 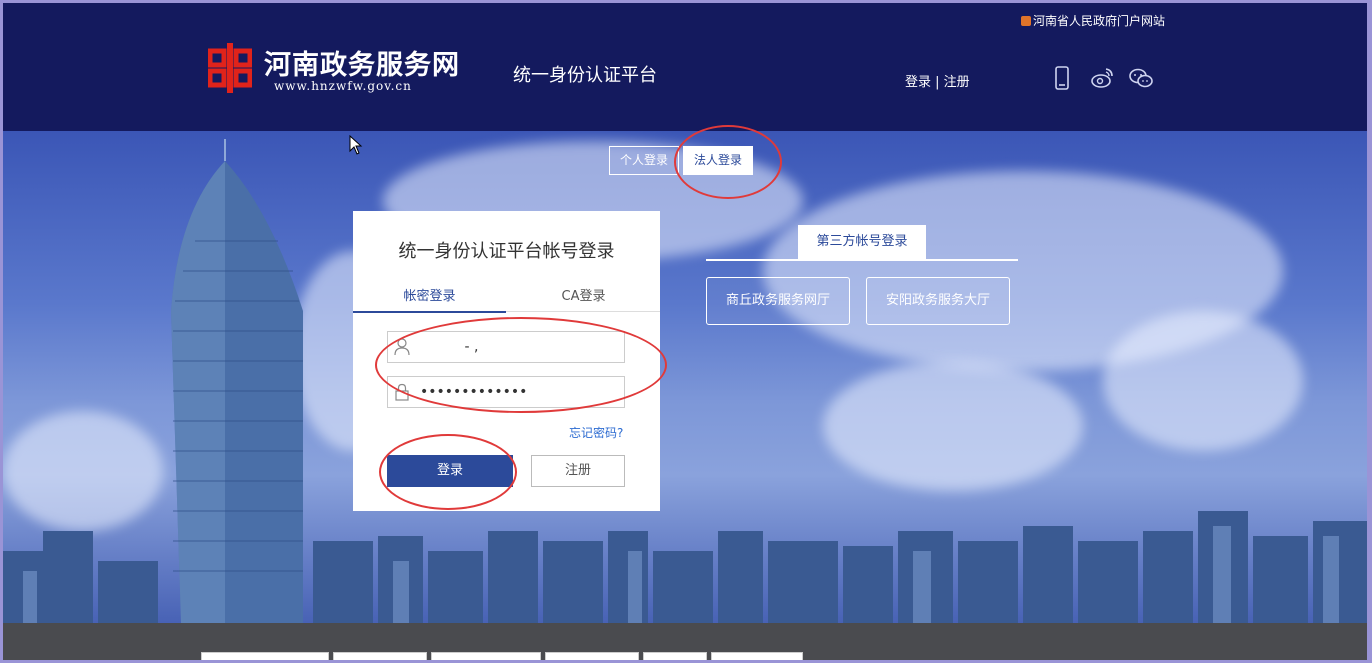 What do you see at coordinates (518, 347) in the screenshot?
I see `username-input` at bounding box center [518, 347].